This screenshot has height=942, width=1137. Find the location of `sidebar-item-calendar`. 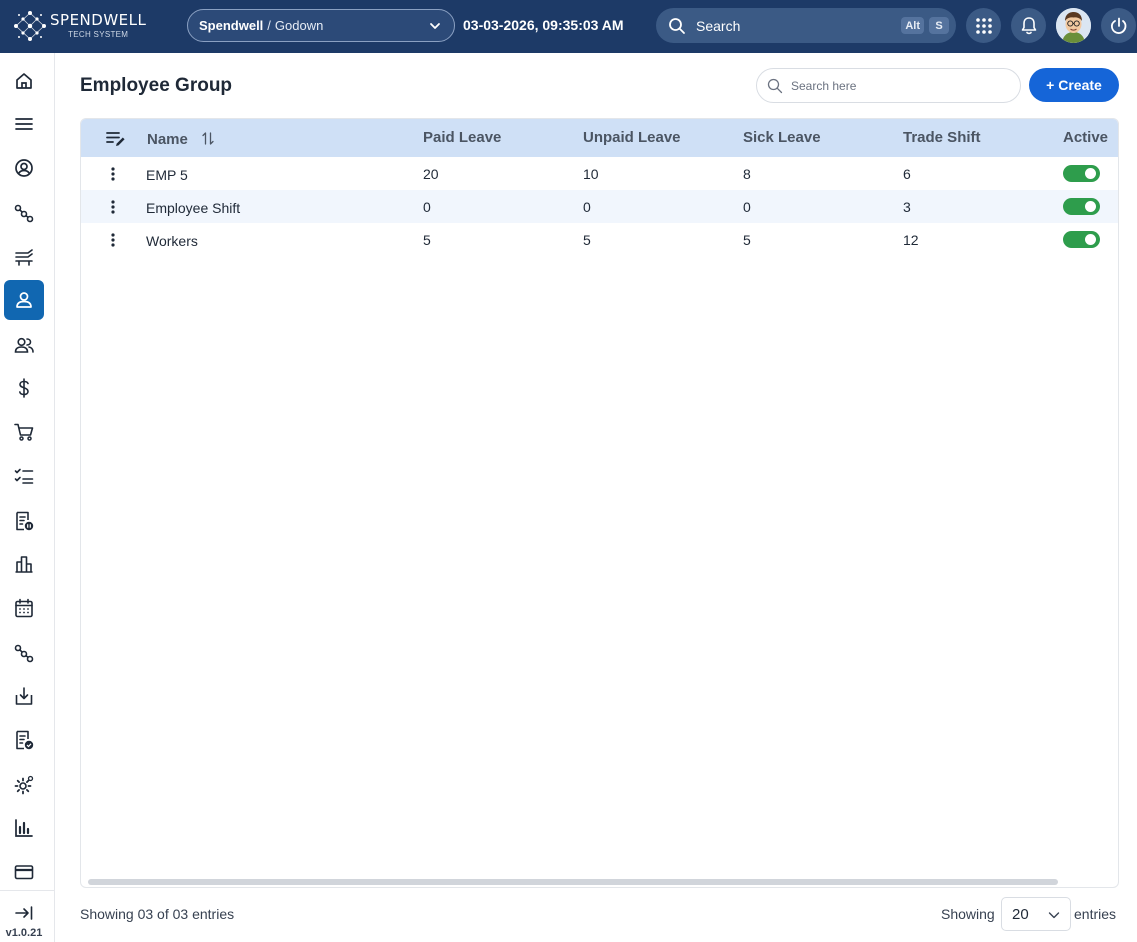

sidebar-item-calendar is located at coordinates (24, 608).